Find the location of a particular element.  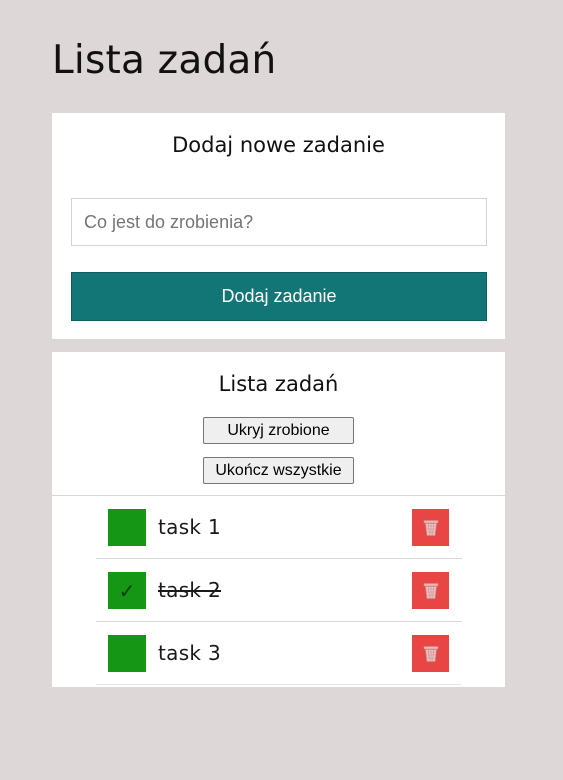

check-icon: ✓ is located at coordinates (127, 590).